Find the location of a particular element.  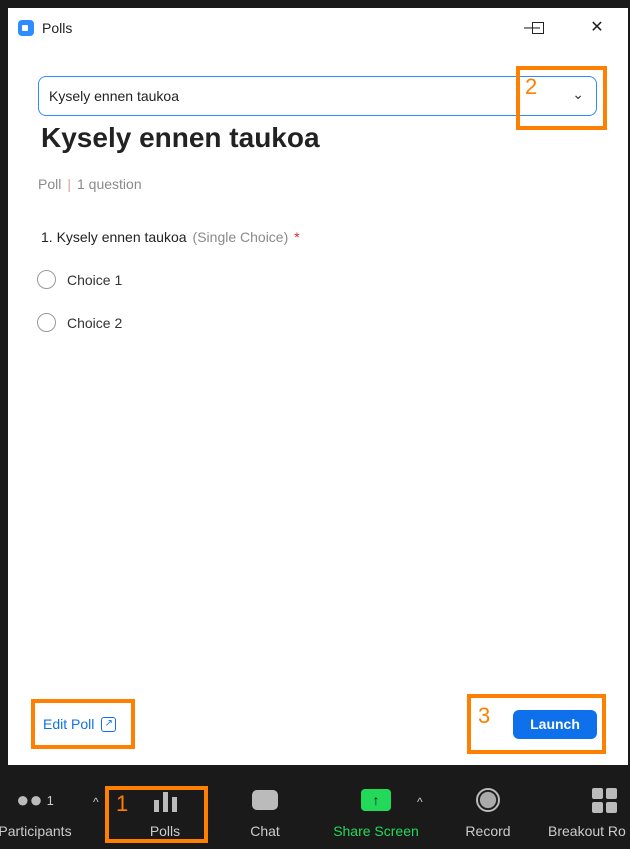

annotation-number: 2 is located at coordinates (531, 86).